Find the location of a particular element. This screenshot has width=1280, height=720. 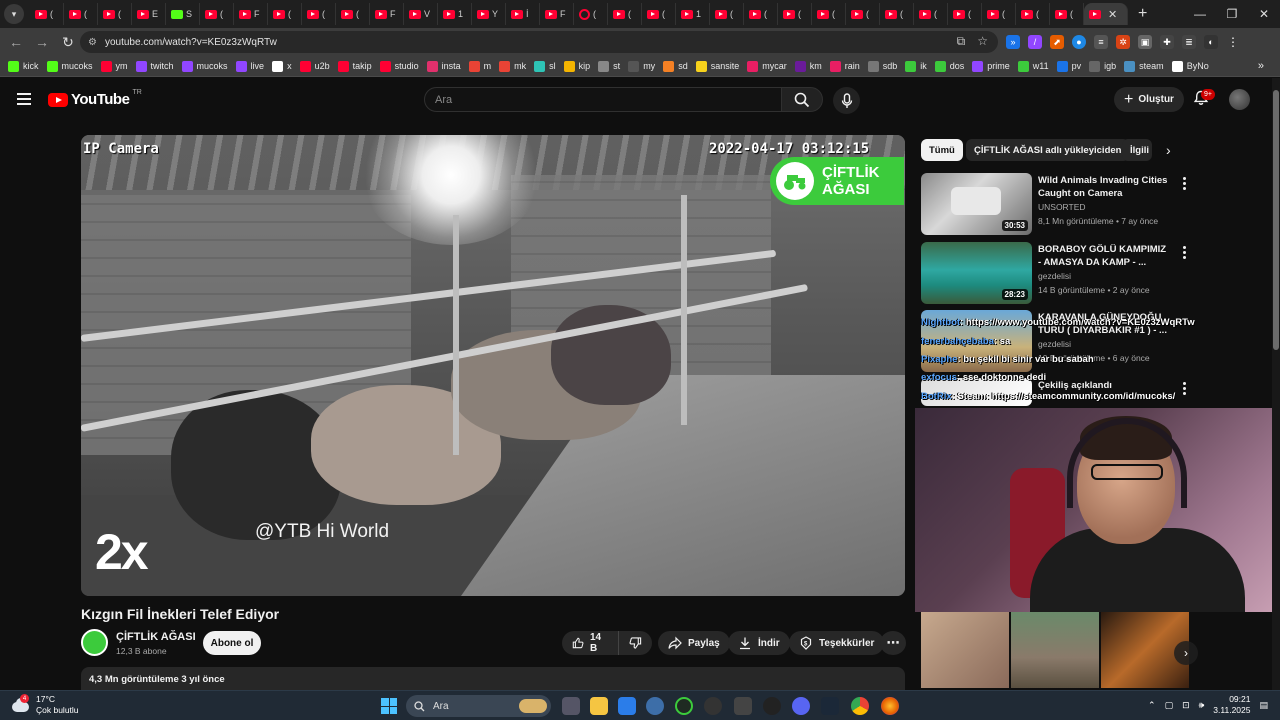

bookmark-item: ByNo is located at coordinates (1190, 66).